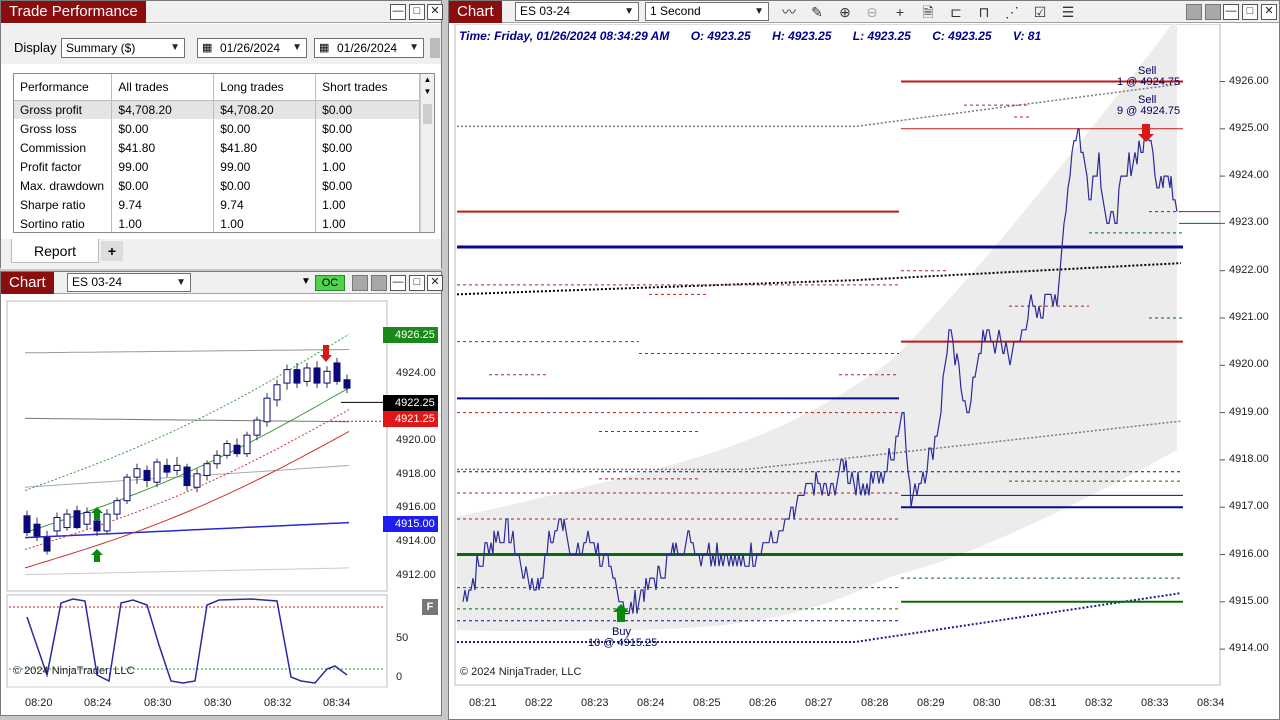  What do you see at coordinates (956, 12) in the screenshot?
I see `bar-type-icon: ⊏` at bounding box center [956, 12].